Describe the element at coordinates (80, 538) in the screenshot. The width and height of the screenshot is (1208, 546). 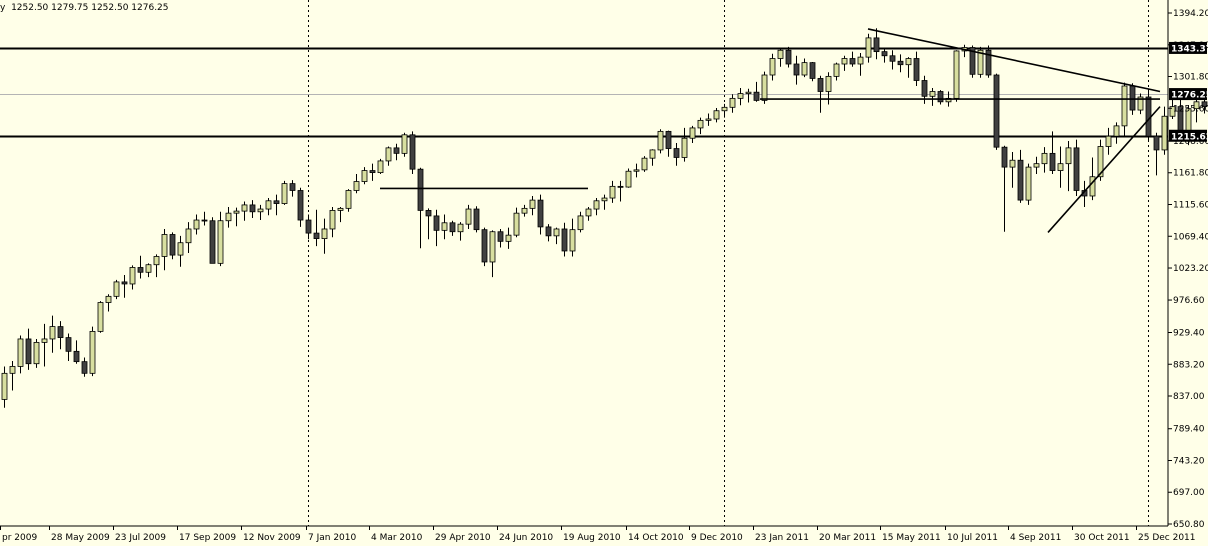
I see `time-tick-label: 28 May 2009` at that location.